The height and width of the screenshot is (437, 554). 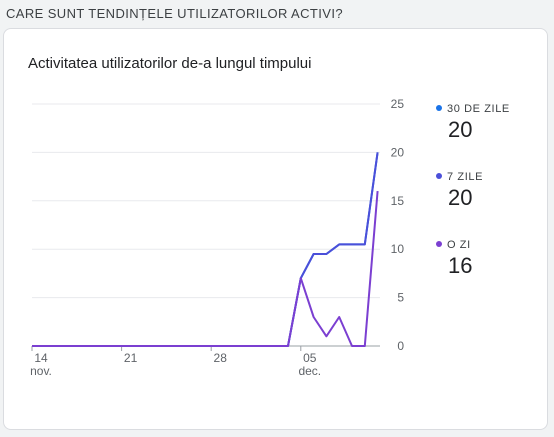 I want to click on legend-label-30-days: 30 DE ZILE, so click(x=473, y=109).